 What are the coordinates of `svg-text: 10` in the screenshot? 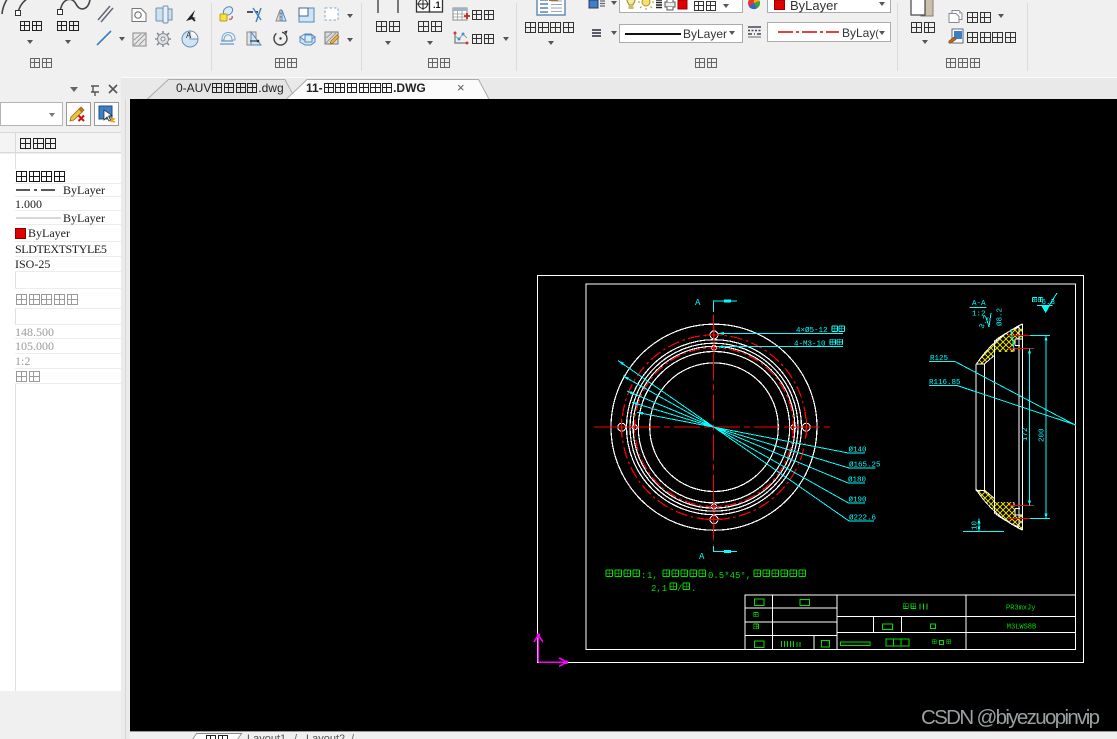 It's located at (976, 525).